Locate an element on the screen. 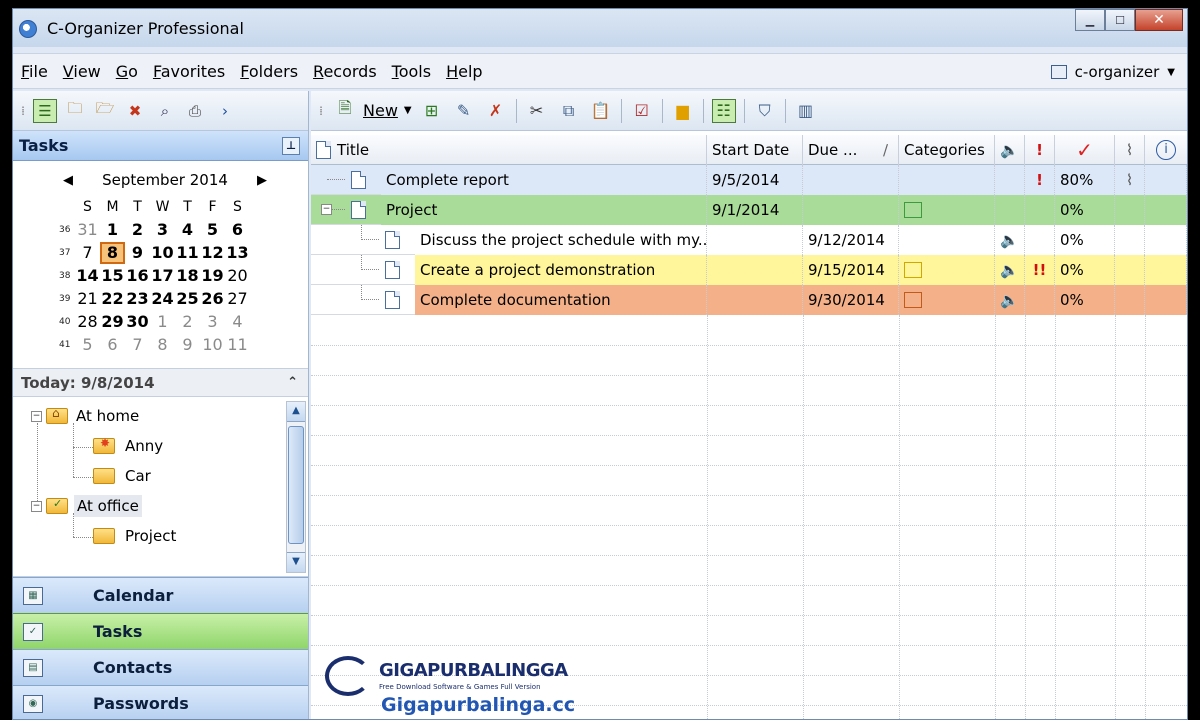 The image size is (1200, 720). menu-file: File is located at coordinates (34, 71).